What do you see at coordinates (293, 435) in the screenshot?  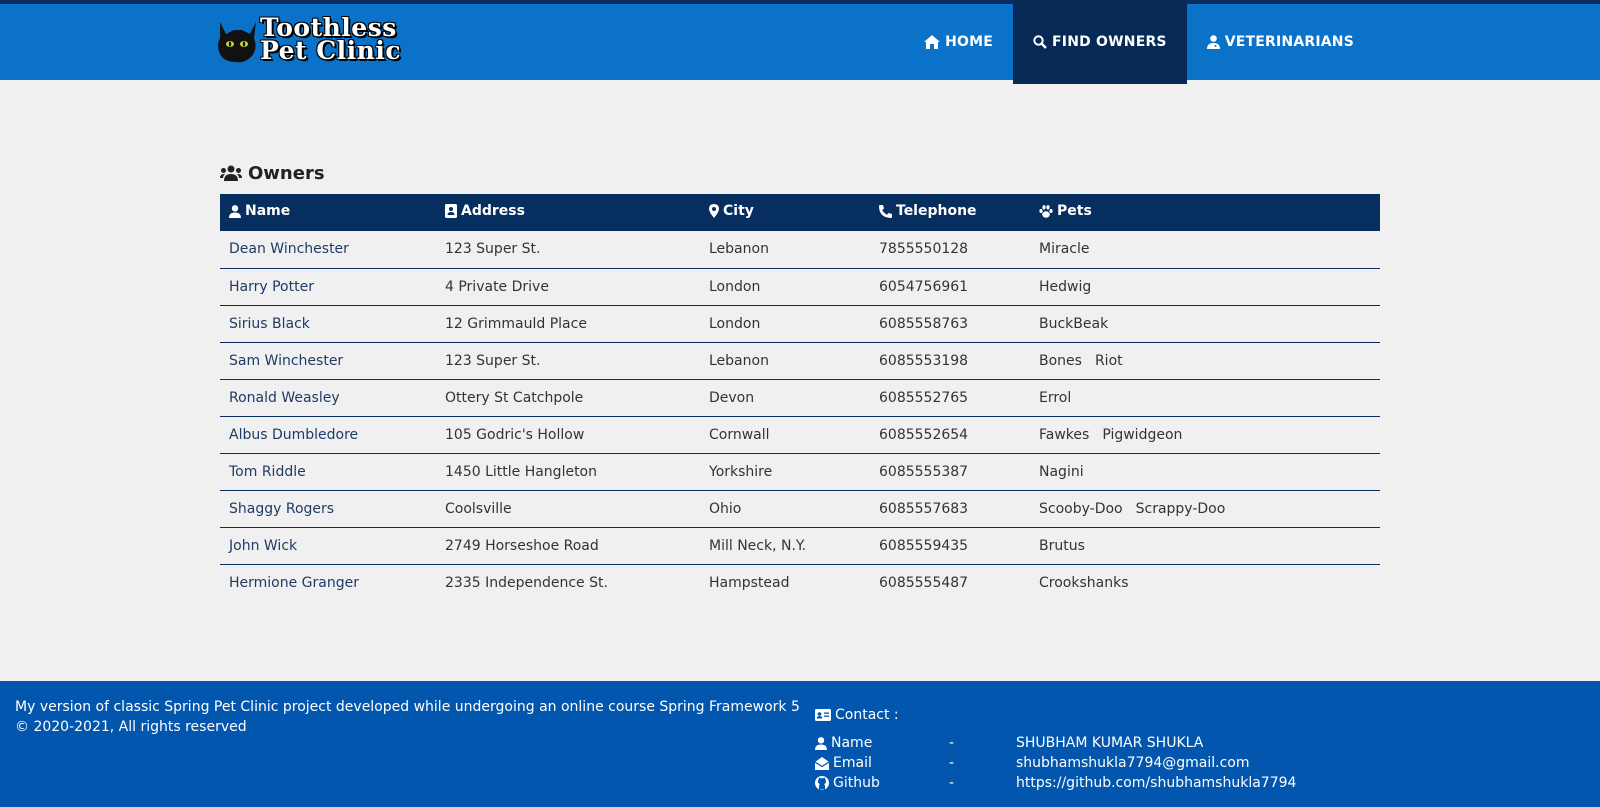 I see `owner-name-link: Albus Dumbledore` at bounding box center [293, 435].